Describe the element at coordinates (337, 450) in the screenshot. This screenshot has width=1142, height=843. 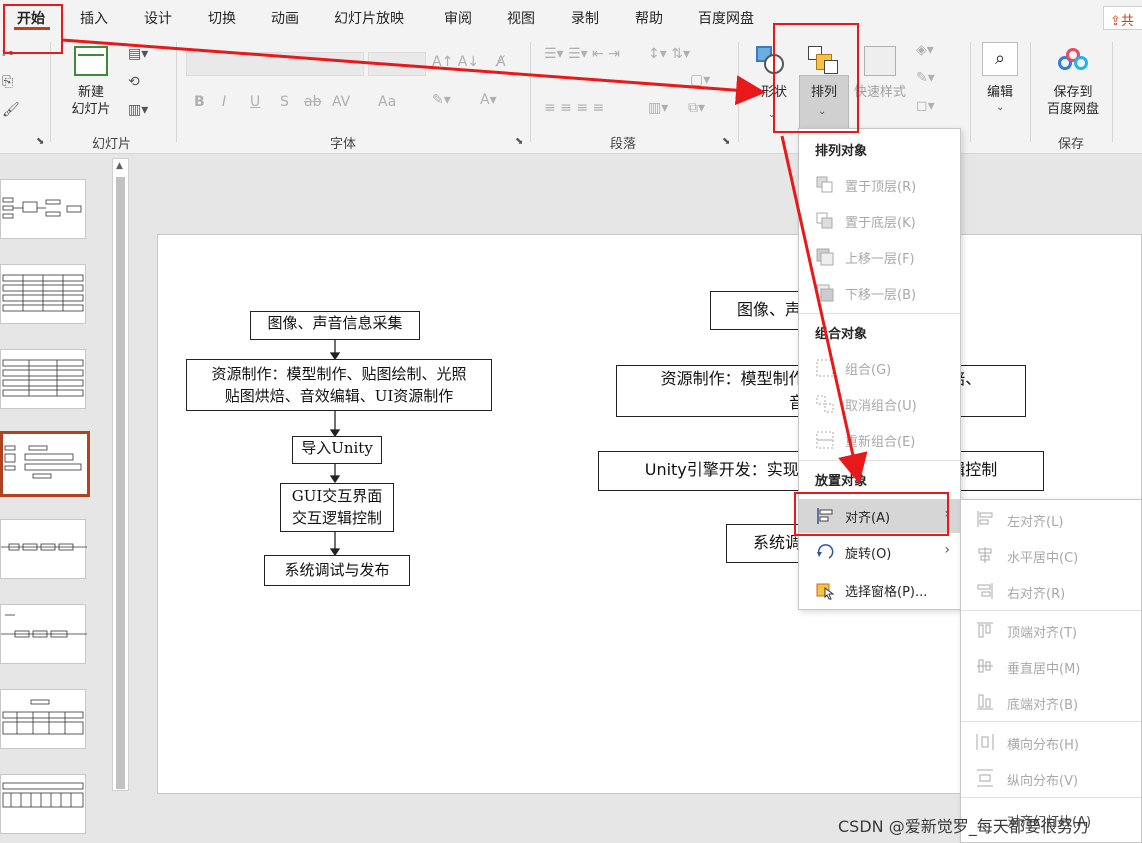
I see `flow-step-import-unity: 导入Unity` at that location.